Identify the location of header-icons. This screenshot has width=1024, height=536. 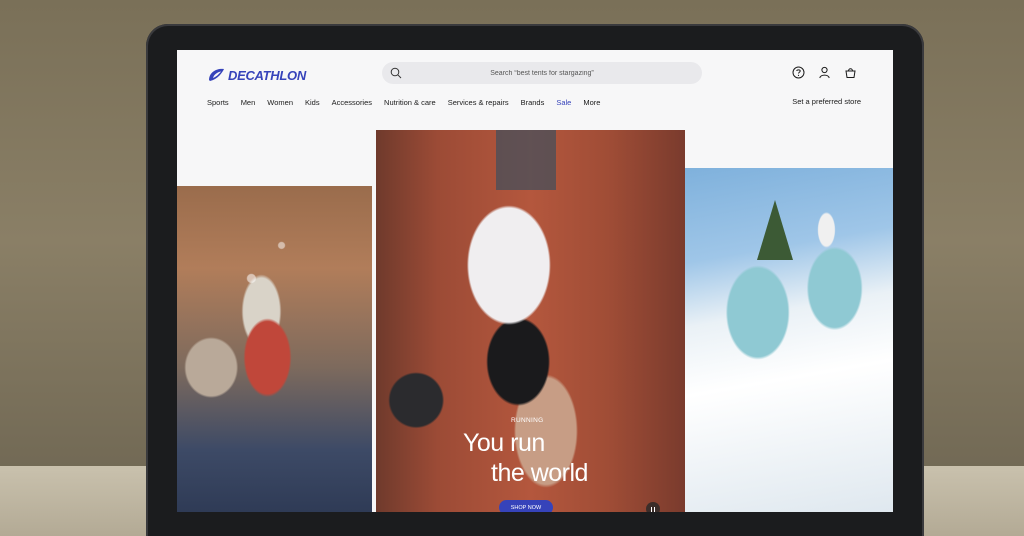
(824, 72).